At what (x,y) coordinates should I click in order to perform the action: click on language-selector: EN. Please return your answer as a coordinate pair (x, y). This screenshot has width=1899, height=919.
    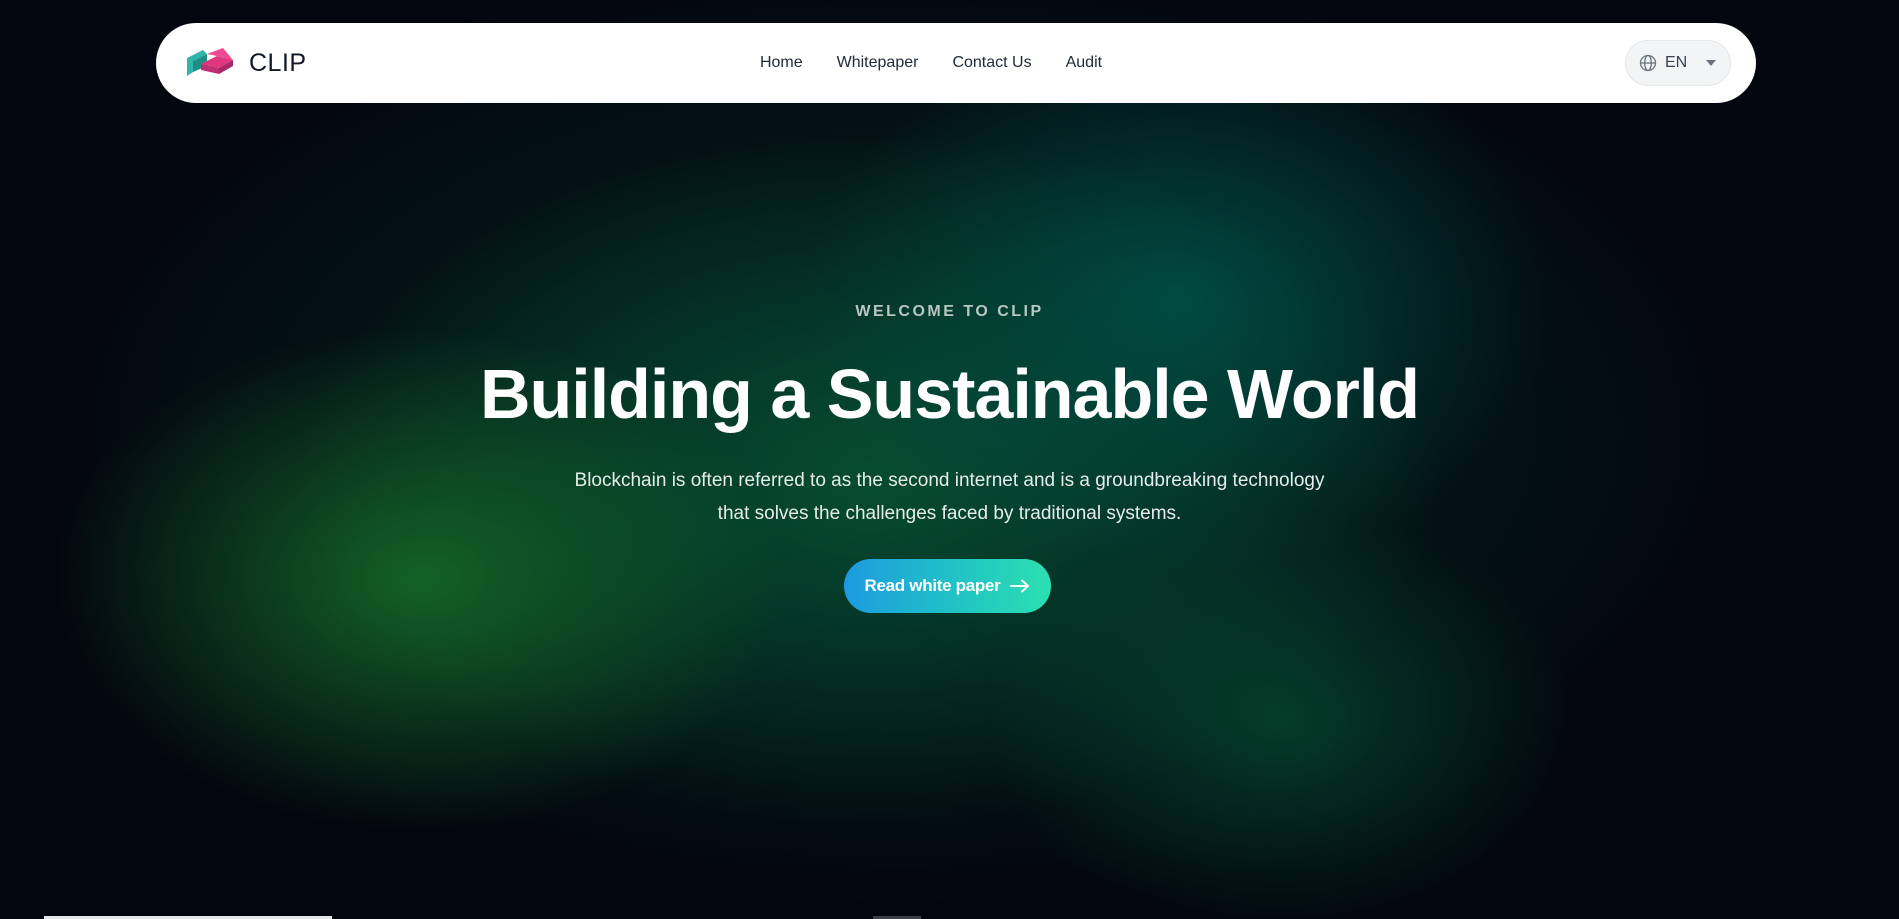
    Looking at the image, I should click on (1678, 63).